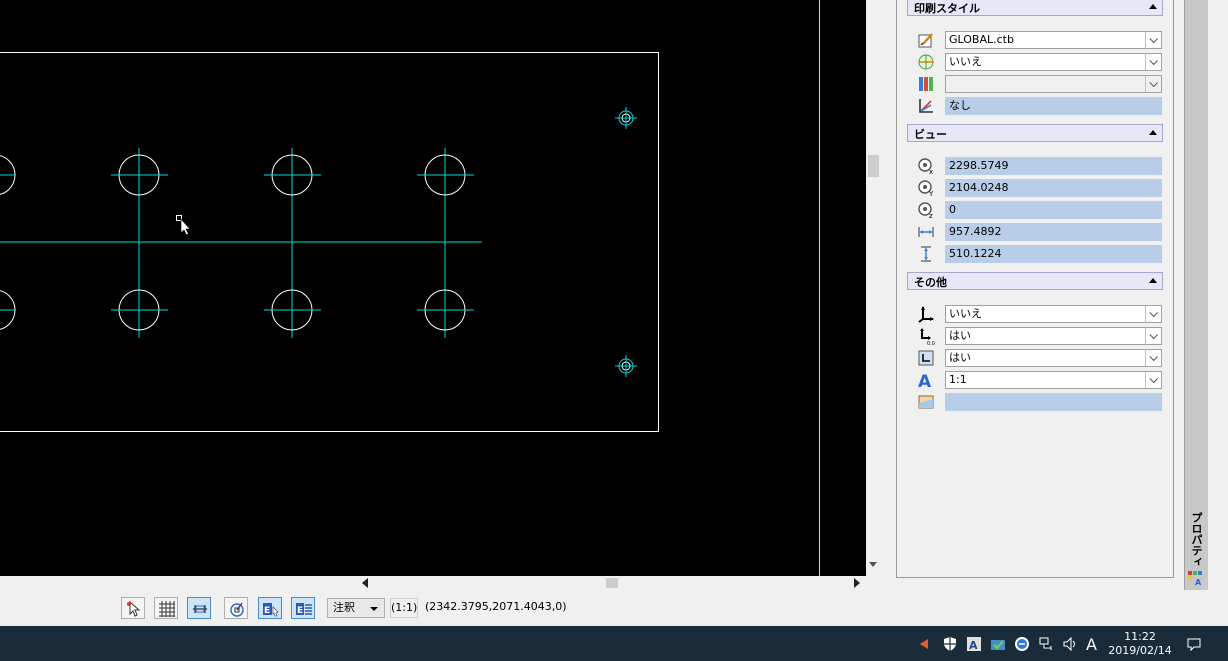  What do you see at coordinates (1035, 281) in the screenshot?
I see `section-misc: その他` at bounding box center [1035, 281].